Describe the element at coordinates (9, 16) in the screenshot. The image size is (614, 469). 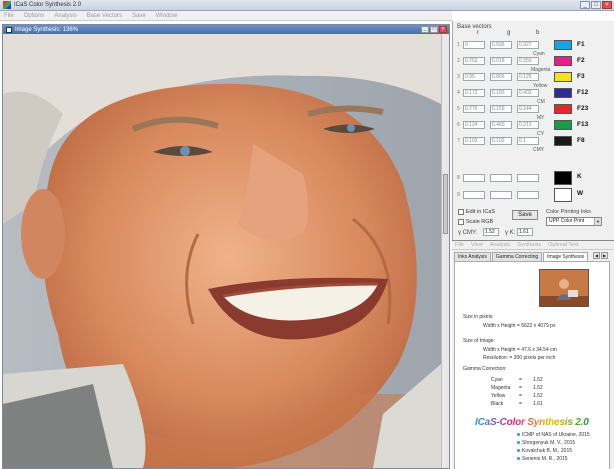
I see `menu-file: File` at that location.